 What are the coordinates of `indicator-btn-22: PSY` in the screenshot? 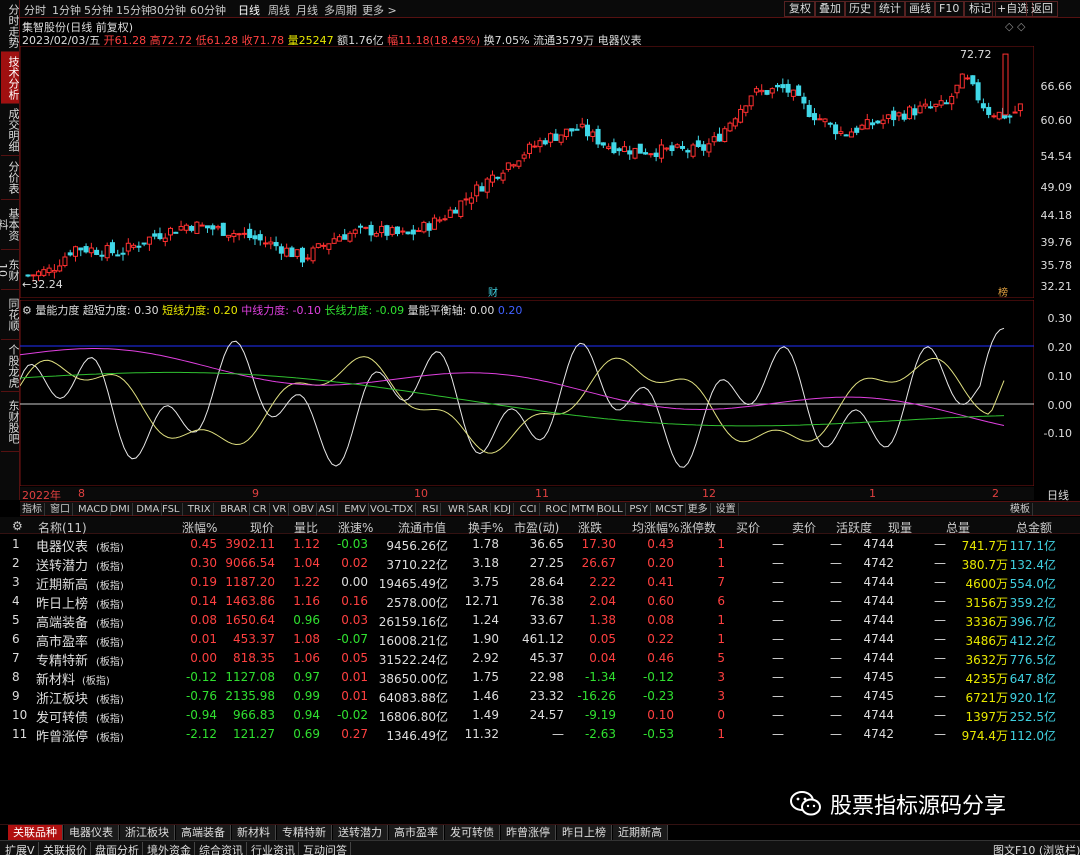 It's located at (639, 509).